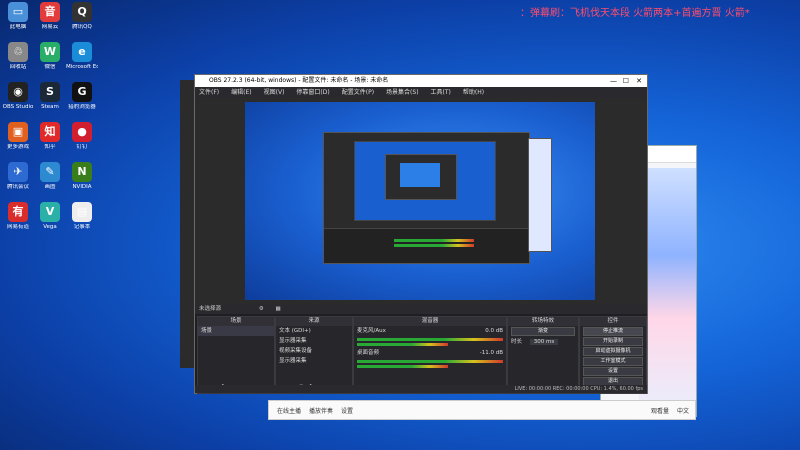 This screenshot has width=800, height=450. Describe the element at coordinates (543, 355) in the screenshot. I see `transitions-dock: 转场特效 渐变 时长 300 ms` at that location.